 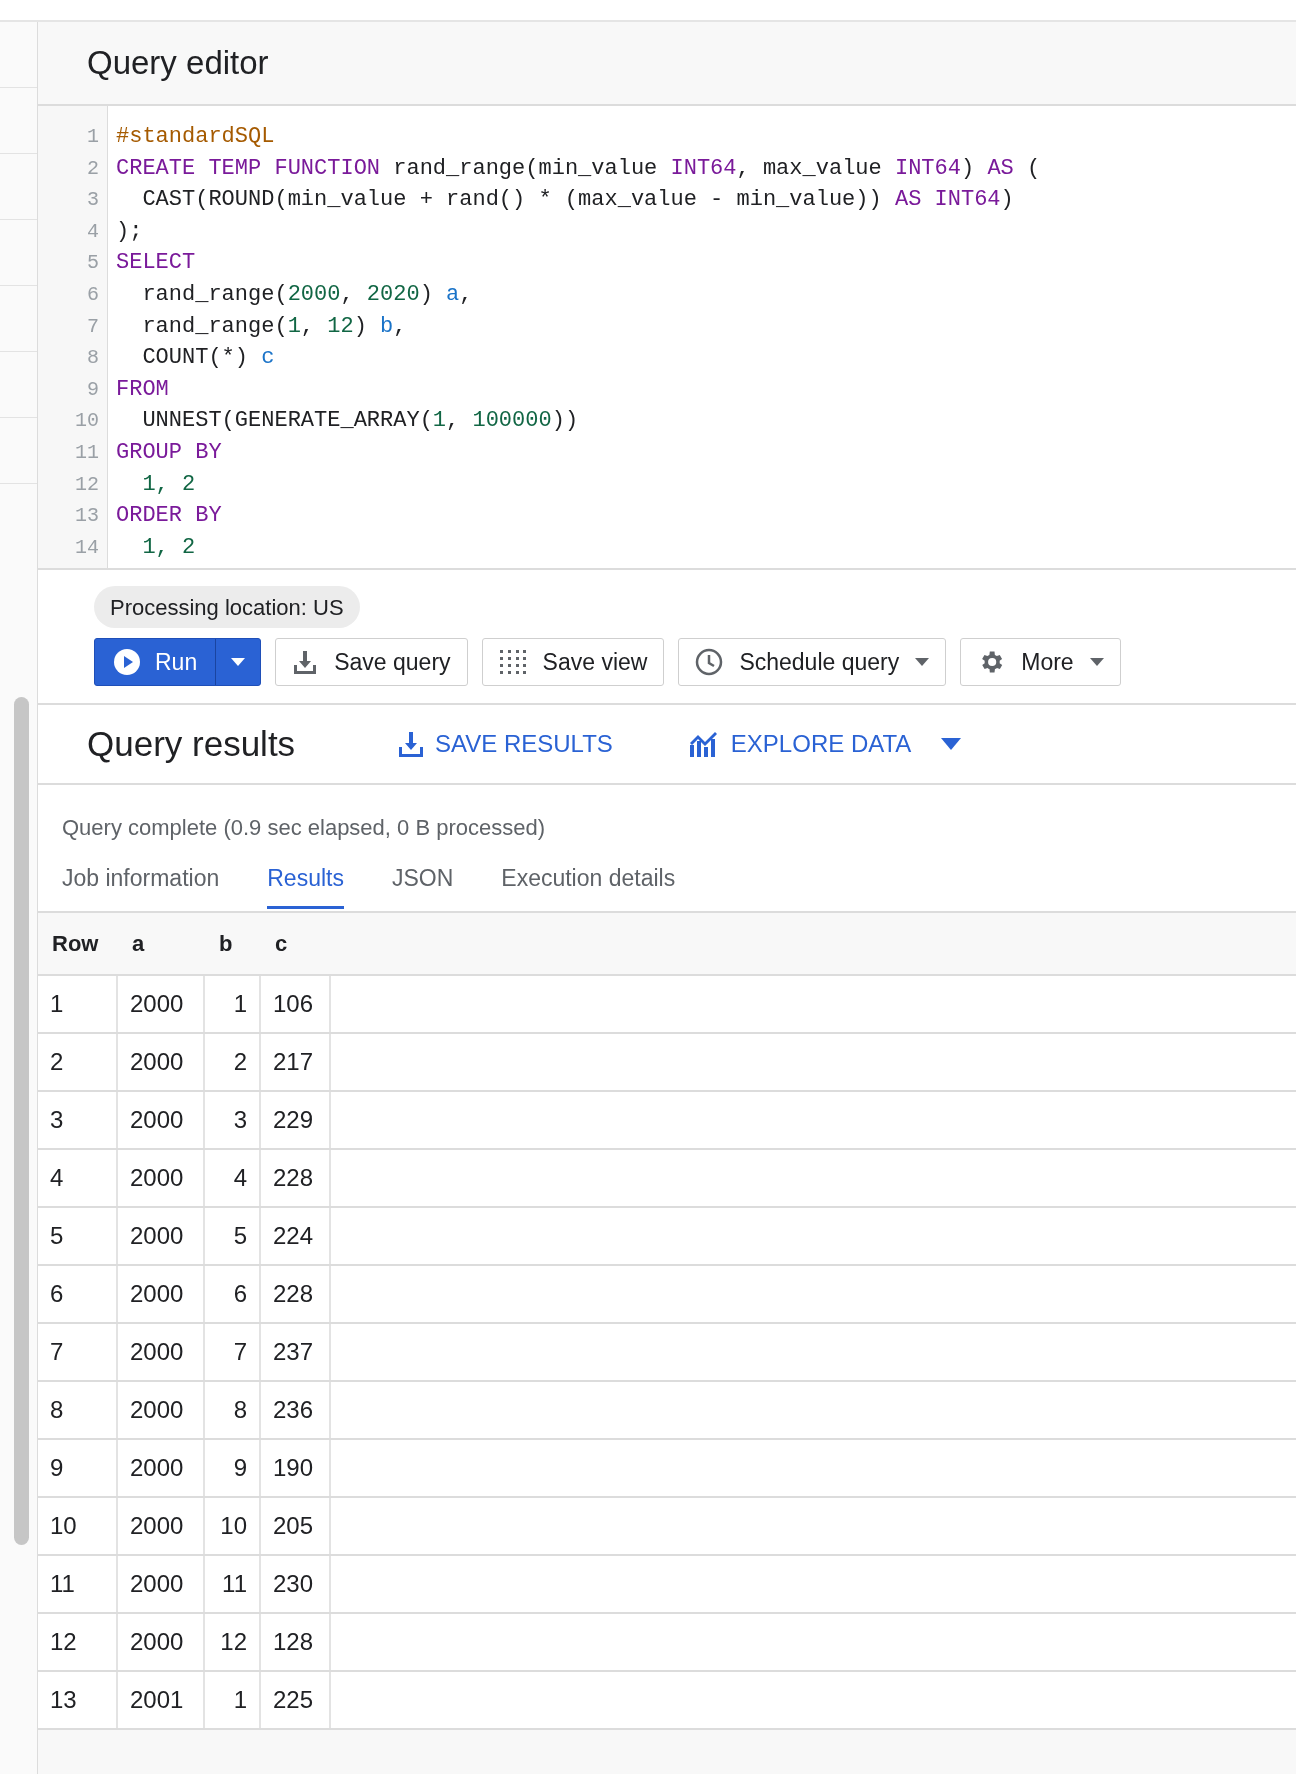 I want to click on dot-grid-icon, so click(x=512, y=662).